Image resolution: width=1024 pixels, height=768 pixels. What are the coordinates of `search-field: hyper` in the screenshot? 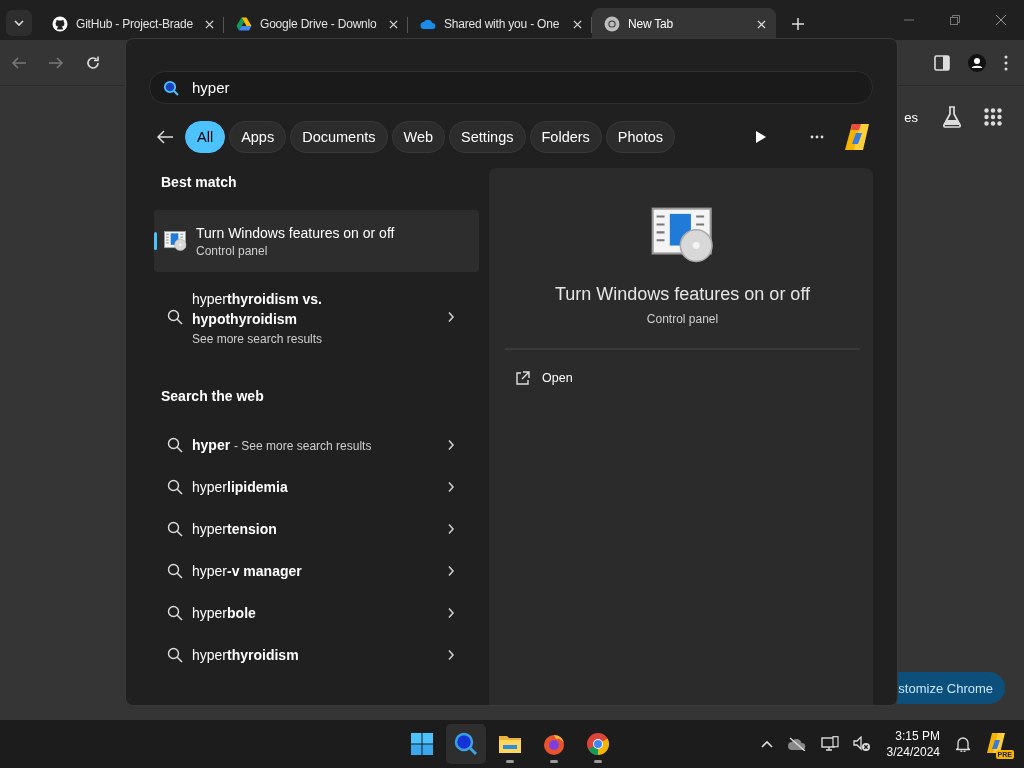 It's located at (511, 87).